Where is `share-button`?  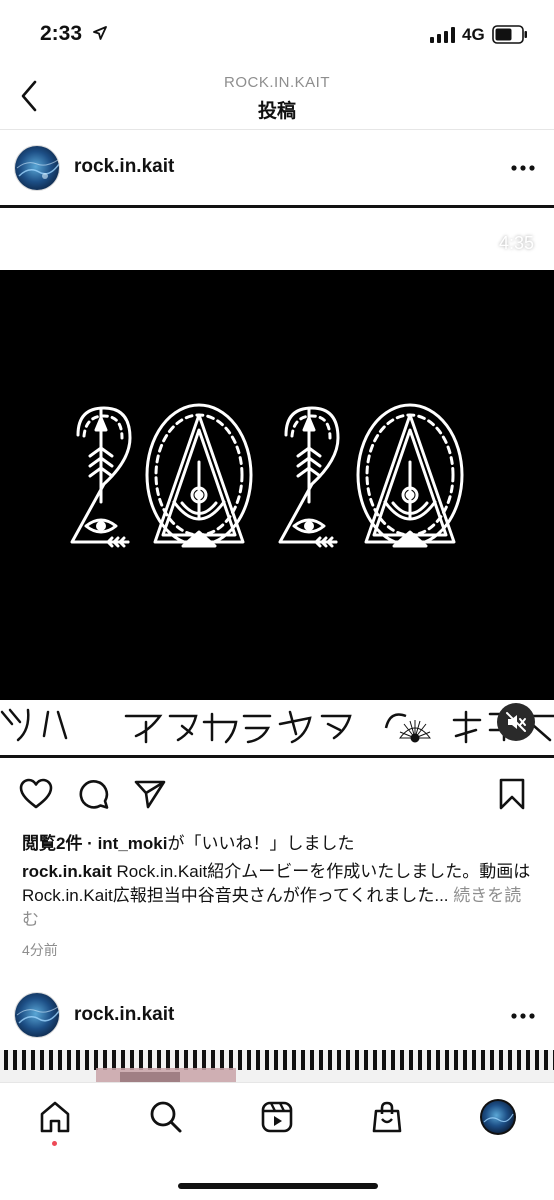 share-button is located at coordinates (150, 794).